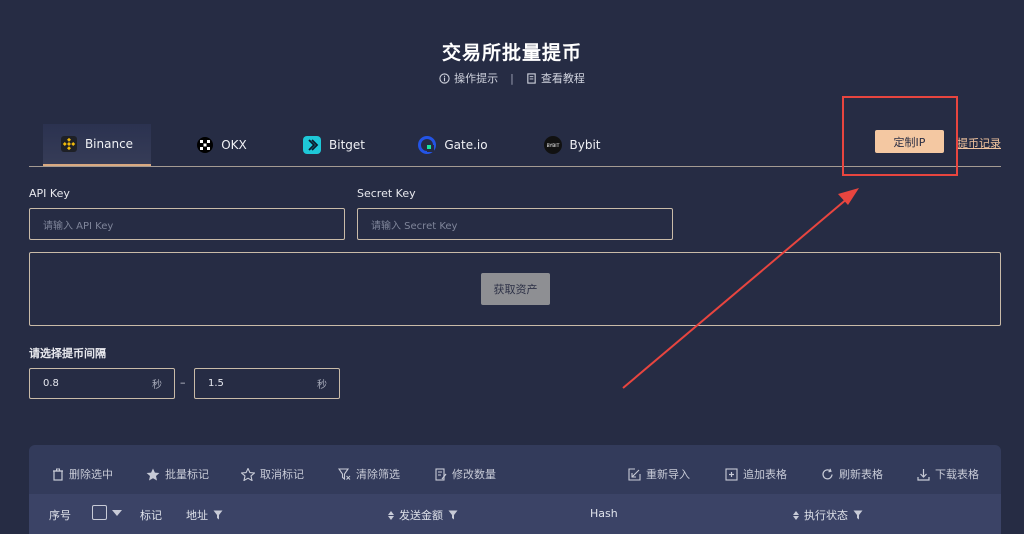 This screenshot has width=1024, height=534. Describe the element at coordinates (102, 383) in the screenshot. I see `interval-min-input: 0.8 秒` at that location.